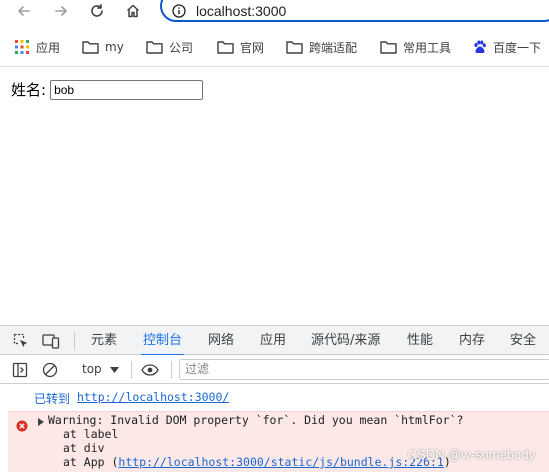 The width and height of the screenshot is (549, 472). What do you see at coordinates (51, 341) in the screenshot?
I see `device-toolbar-icon` at bounding box center [51, 341].